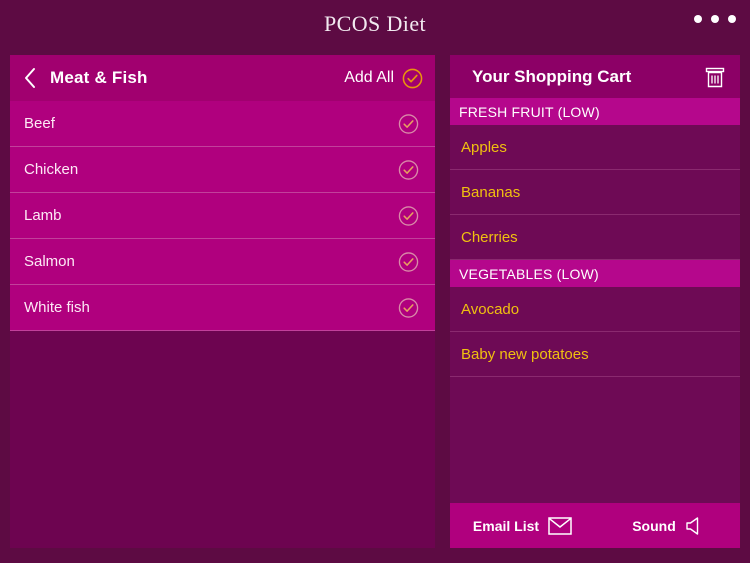 This screenshot has width=750, height=563. Describe the element at coordinates (222, 124) in the screenshot. I see `list-item: Beef` at that location.